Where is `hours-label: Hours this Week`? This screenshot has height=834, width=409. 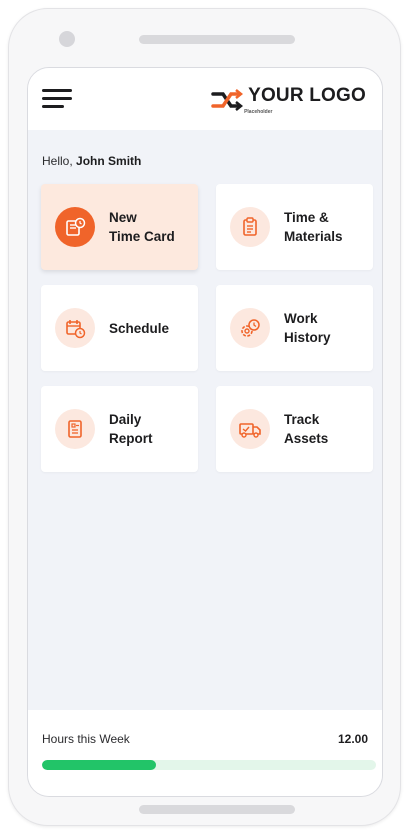 hours-label: Hours this Week is located at coordinates (86, 739).